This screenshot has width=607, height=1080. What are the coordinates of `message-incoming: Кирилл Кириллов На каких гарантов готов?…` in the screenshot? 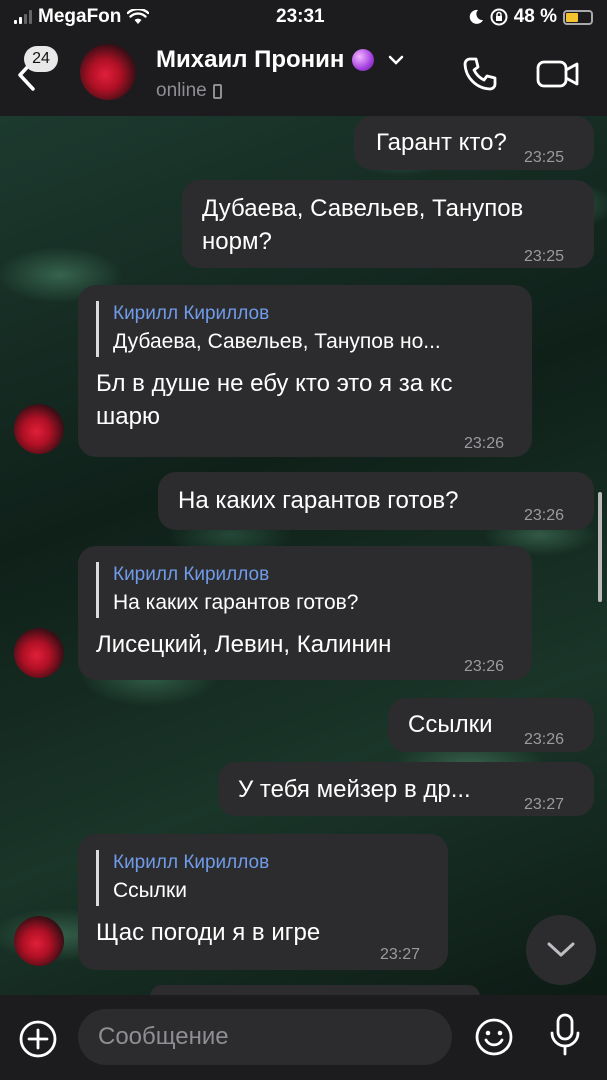 It's located at (305, 613).